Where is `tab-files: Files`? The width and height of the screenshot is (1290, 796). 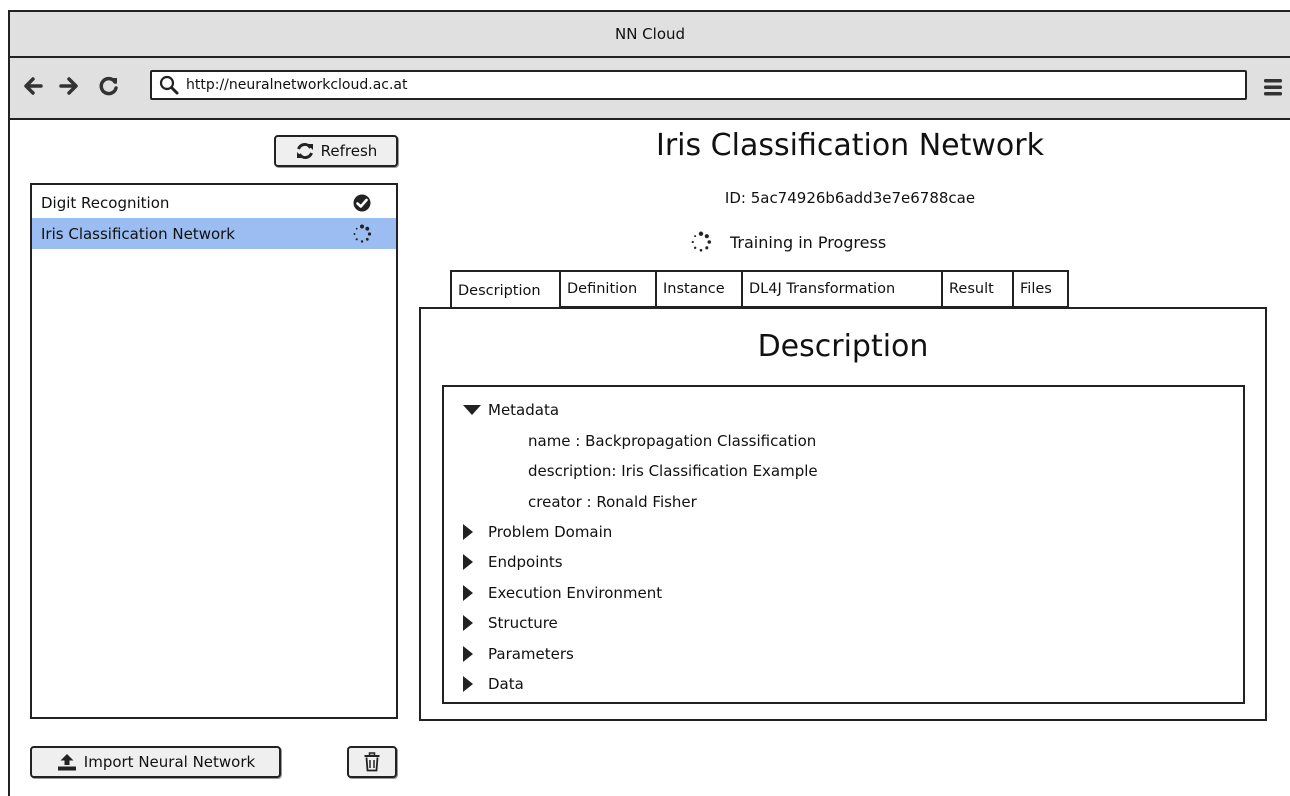
tab-files: Files is located at coordinates (1041, 289).